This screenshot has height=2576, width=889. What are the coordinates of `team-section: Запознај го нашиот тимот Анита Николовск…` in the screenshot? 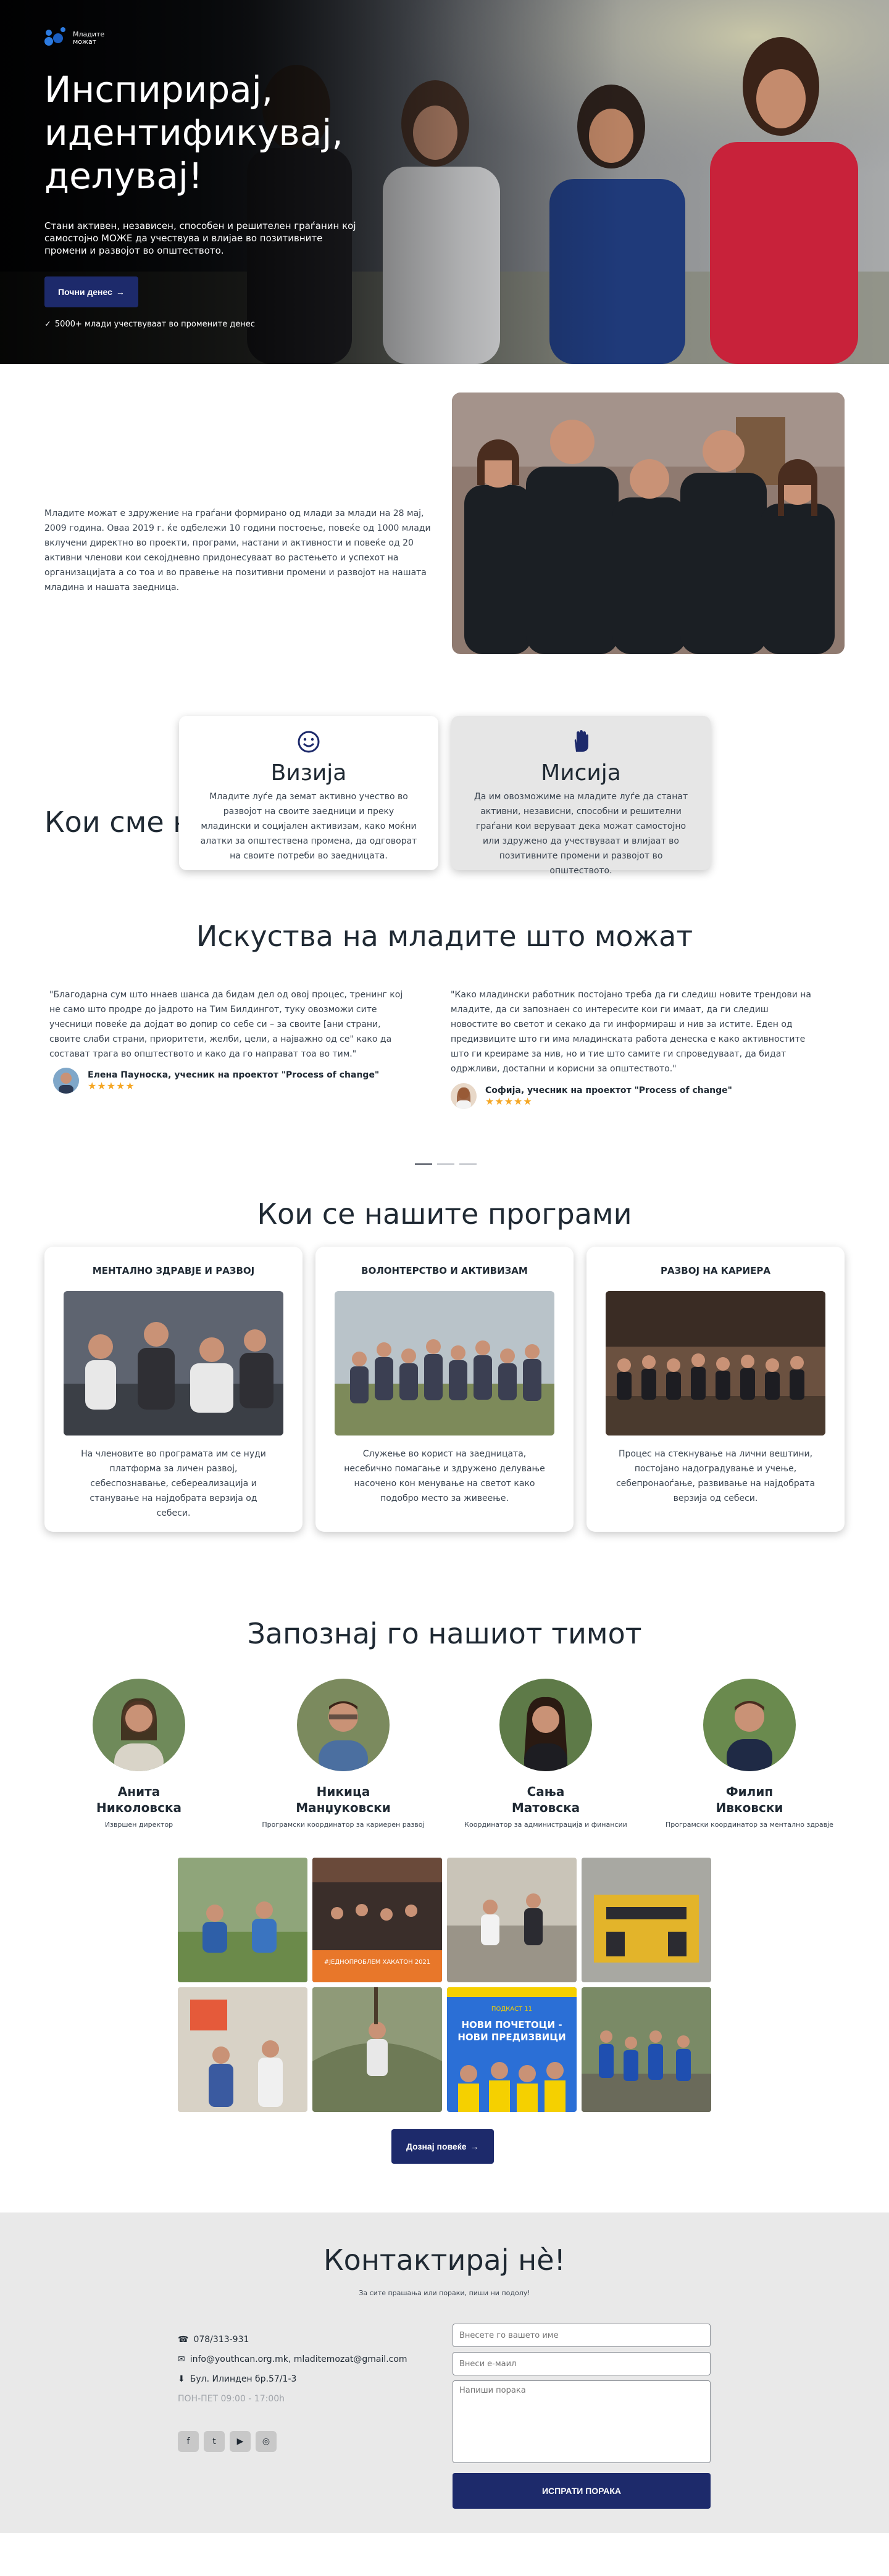 It's located at (444, 1737).